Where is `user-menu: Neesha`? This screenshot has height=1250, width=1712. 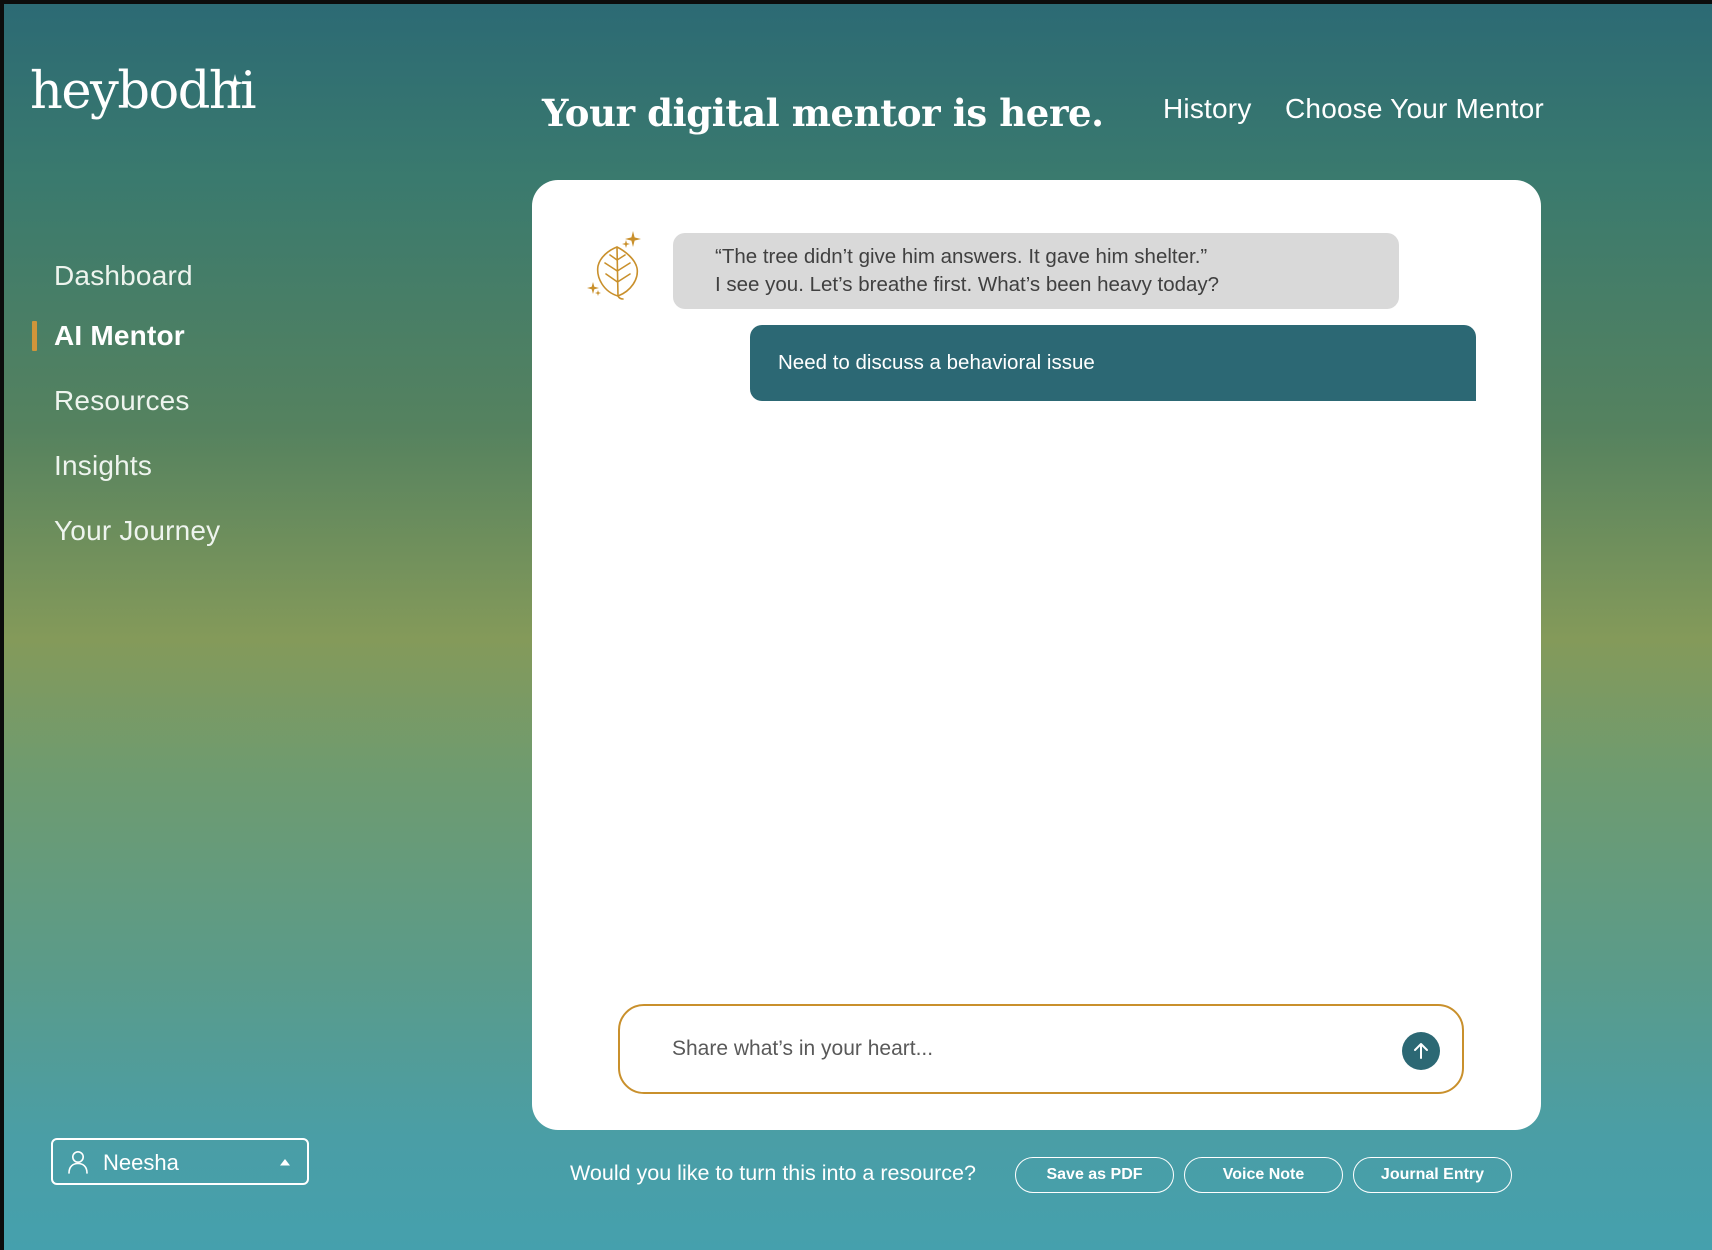
user-menu: Neesha is located at coordinates (180, 1161).